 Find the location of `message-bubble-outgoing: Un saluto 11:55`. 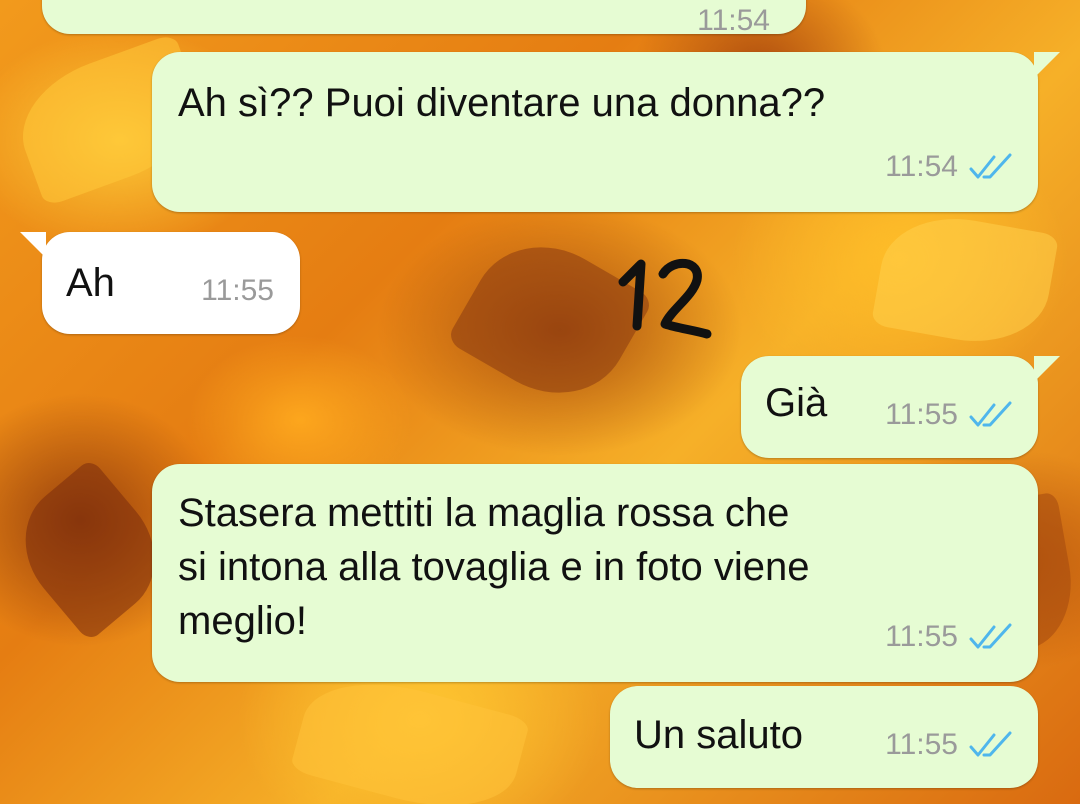

message-bubble-outgoing: Un saluto 11:55 is located at coordinates (824, 737).